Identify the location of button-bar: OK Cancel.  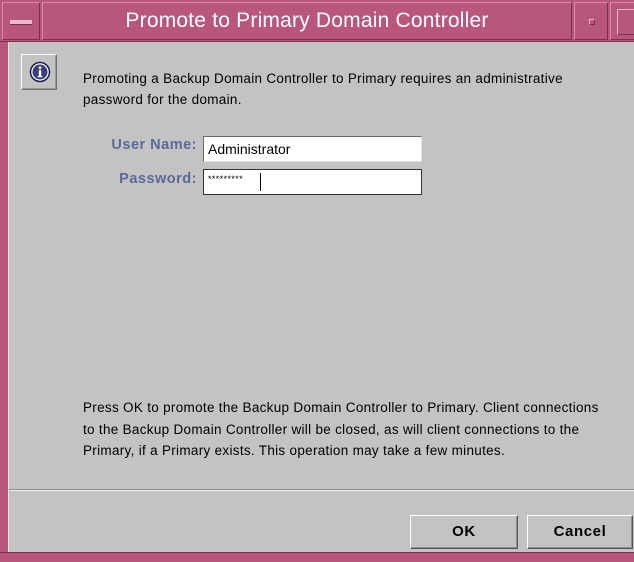
(321, 520).